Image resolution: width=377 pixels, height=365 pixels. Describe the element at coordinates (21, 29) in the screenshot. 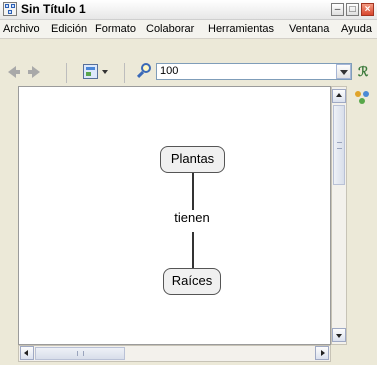

I see `menu-archivo: Archivo` at that location.